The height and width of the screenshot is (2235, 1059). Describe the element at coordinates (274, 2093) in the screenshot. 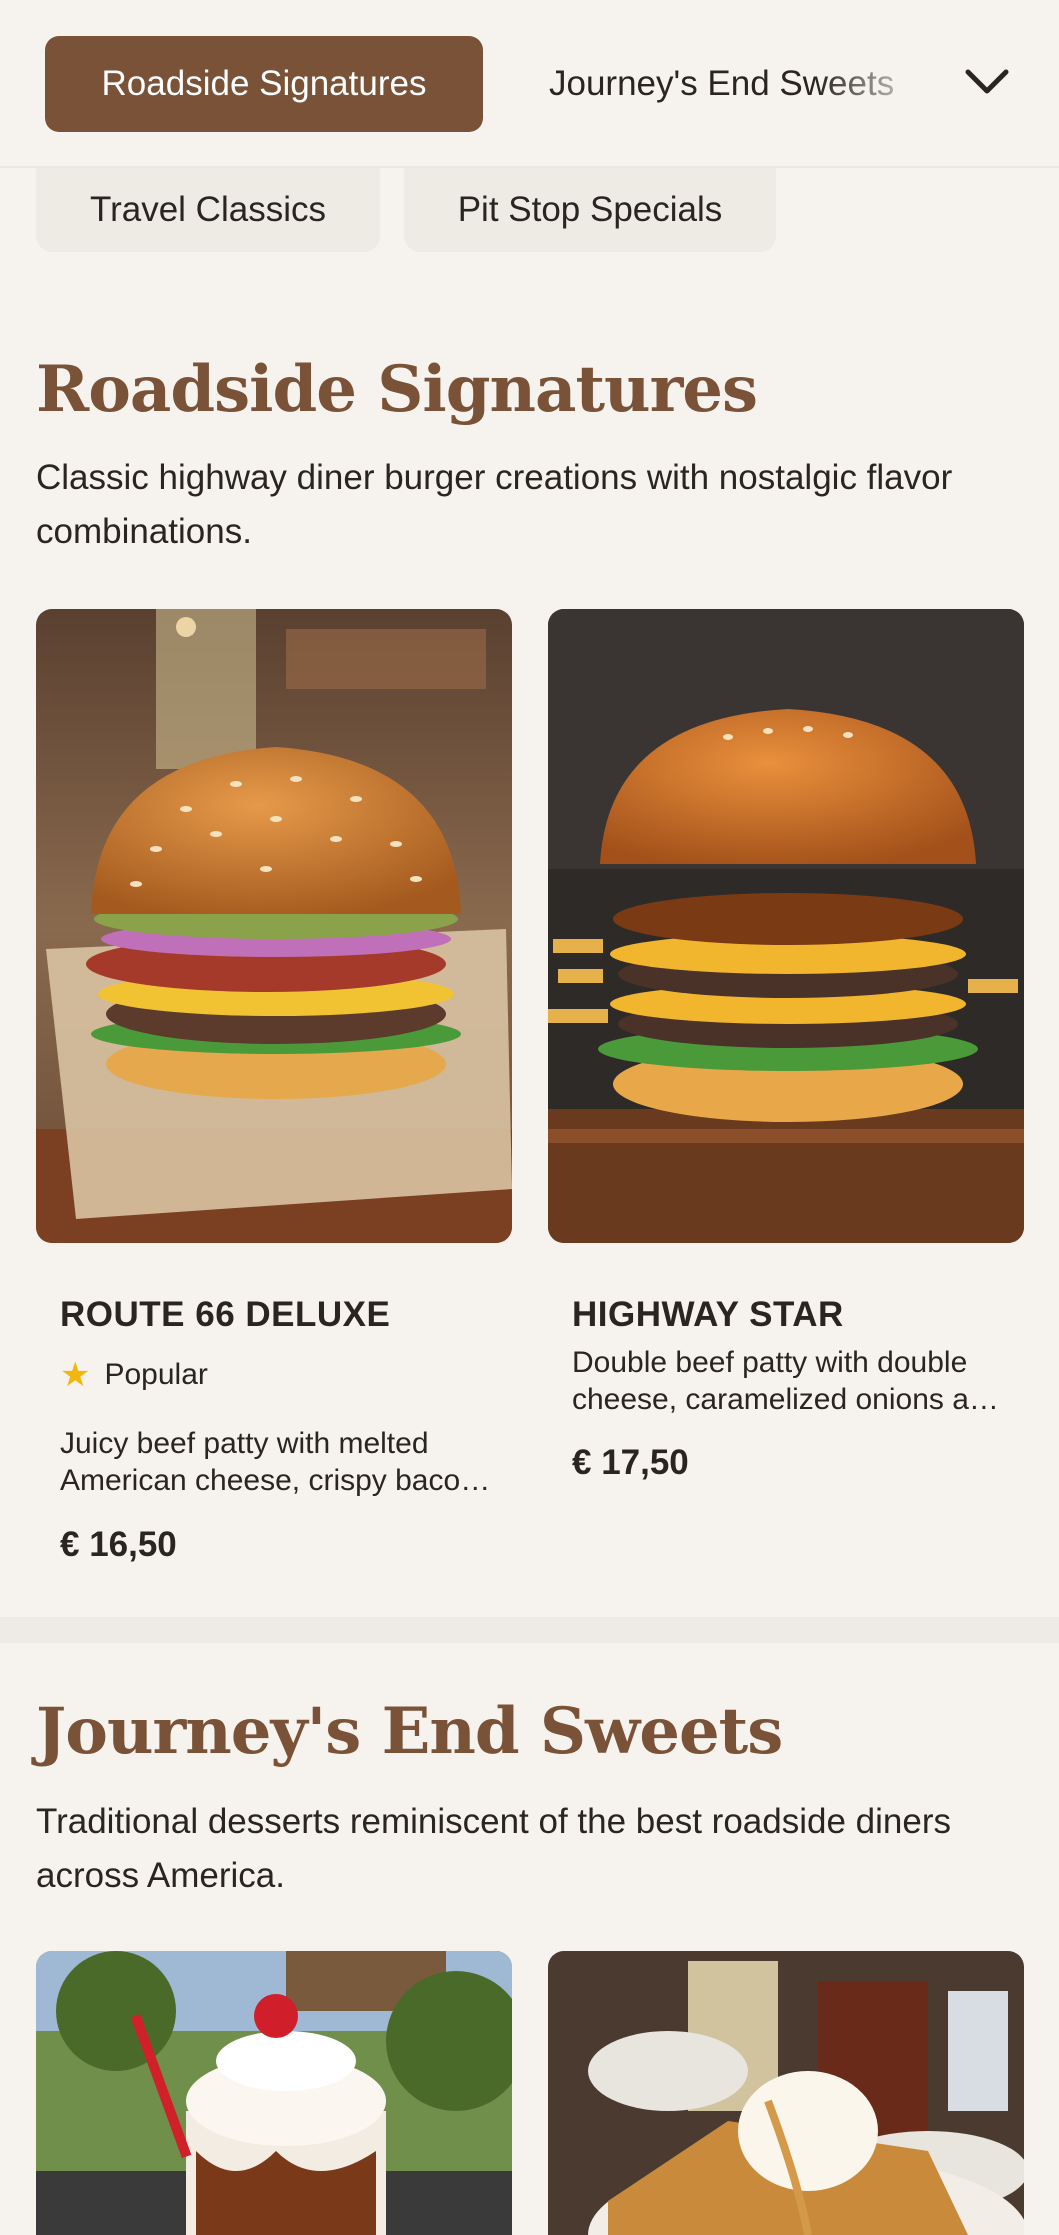

I see `sundae-image` at that location.